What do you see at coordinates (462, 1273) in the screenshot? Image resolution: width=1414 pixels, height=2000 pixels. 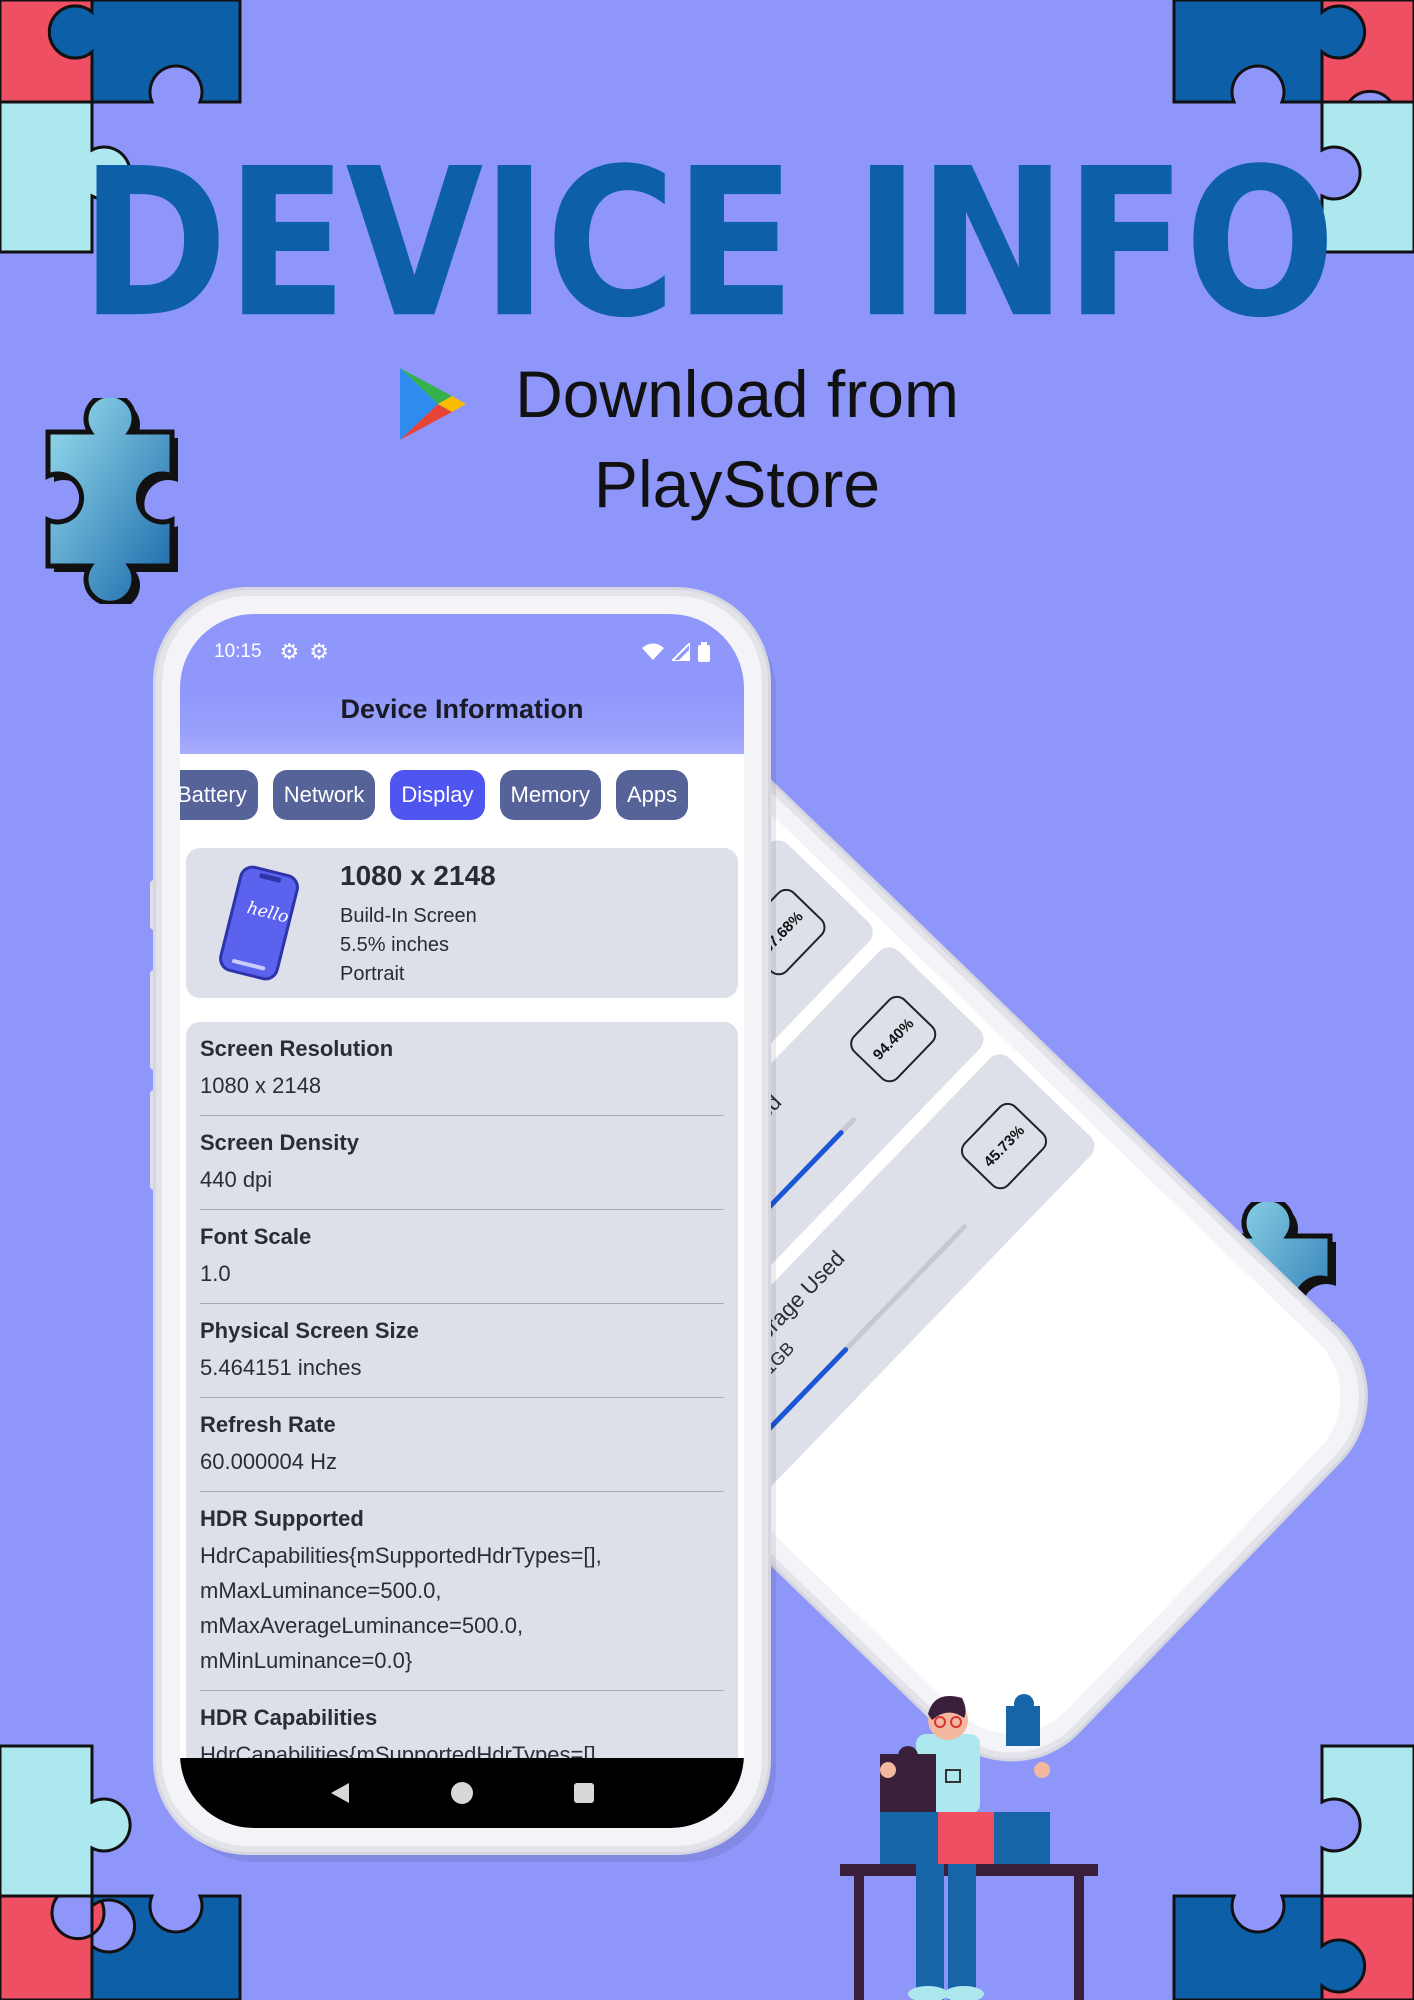 I see `detail-value: 1.0` at bounding box center [462, 1273].